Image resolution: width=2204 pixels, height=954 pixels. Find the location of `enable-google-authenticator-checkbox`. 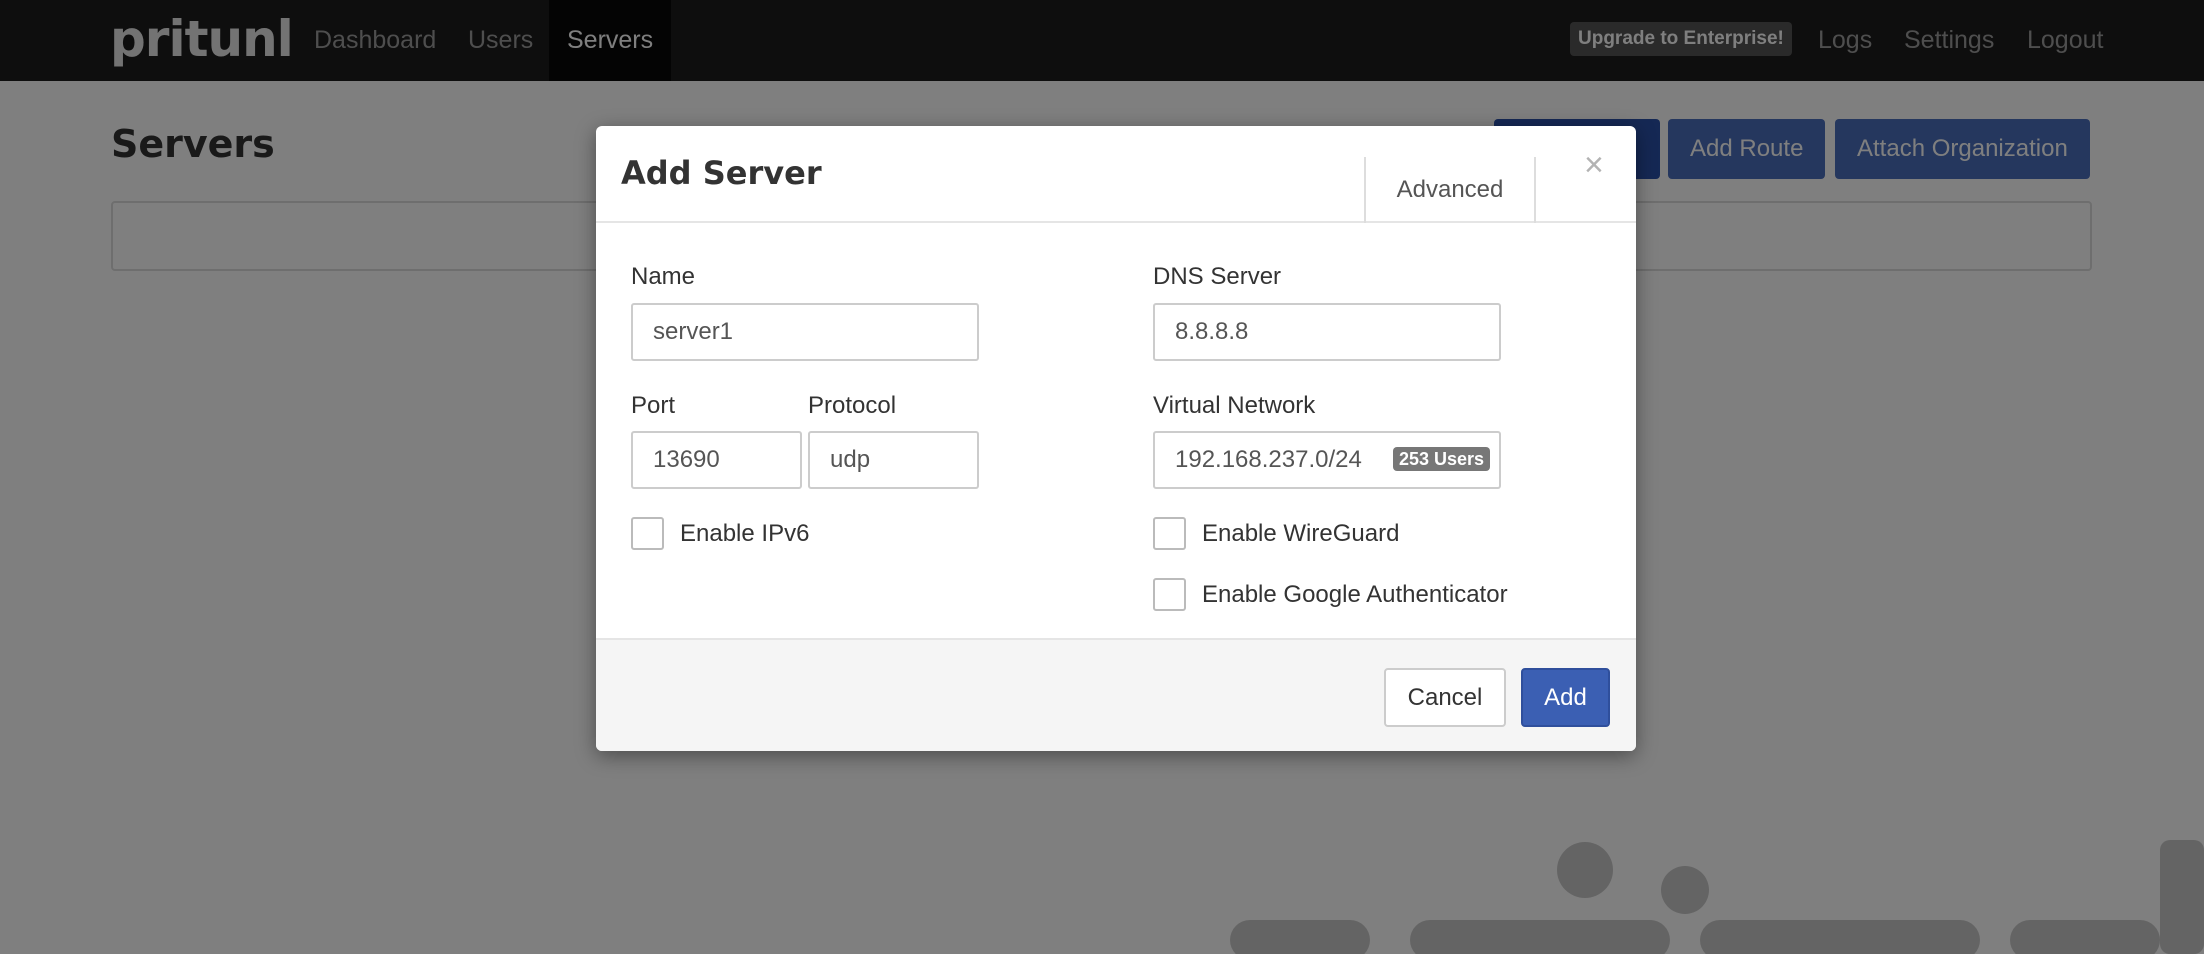

enable-google-authenticator-checkbox is located at coordinates (1169, 594).